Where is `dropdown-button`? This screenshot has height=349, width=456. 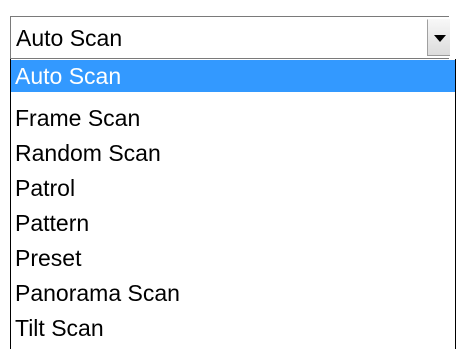
dropdown-button is located at coordinates (438, 37).